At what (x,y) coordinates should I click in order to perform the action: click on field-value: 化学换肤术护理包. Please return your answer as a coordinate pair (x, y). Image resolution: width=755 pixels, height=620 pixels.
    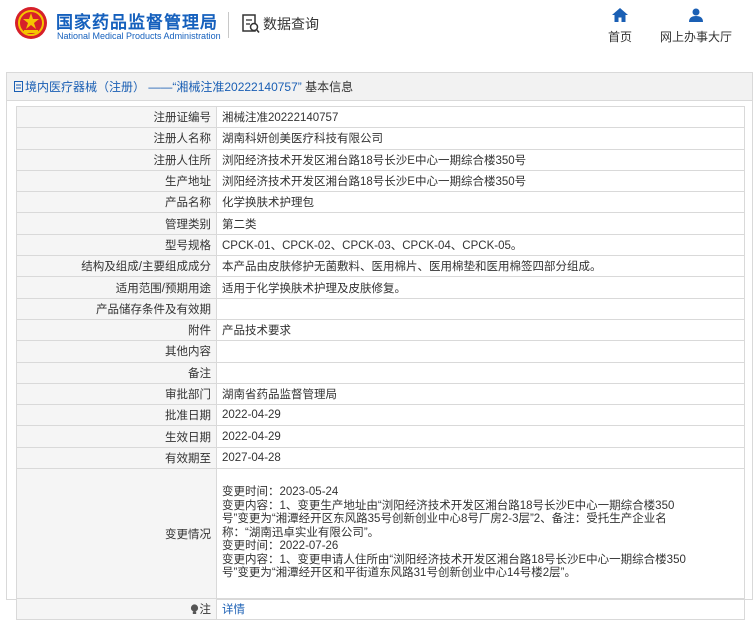
    Looking at the image, I should click on (480, 202).